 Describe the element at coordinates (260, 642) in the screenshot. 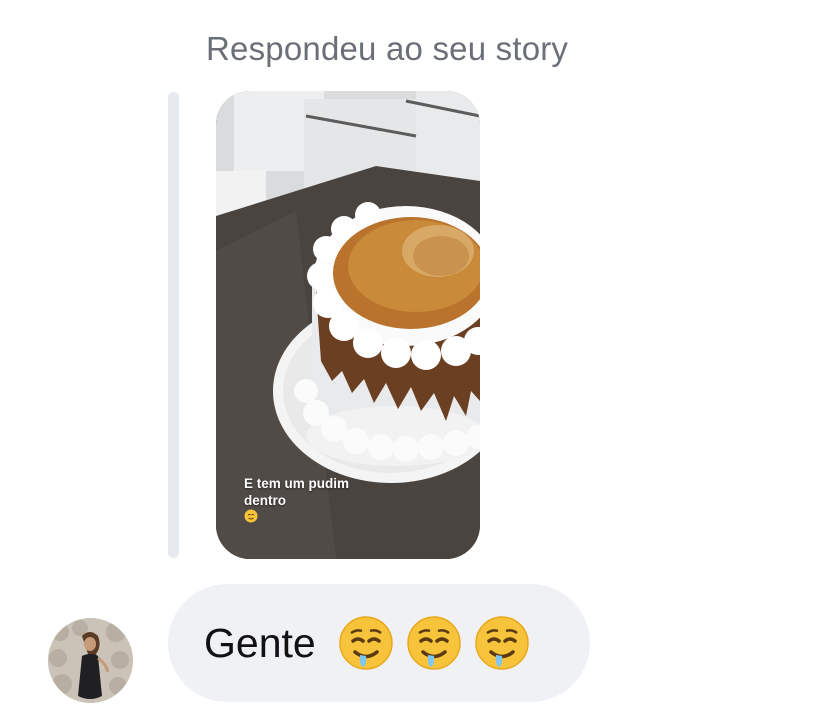

I see `message-text: Gente` at that location.